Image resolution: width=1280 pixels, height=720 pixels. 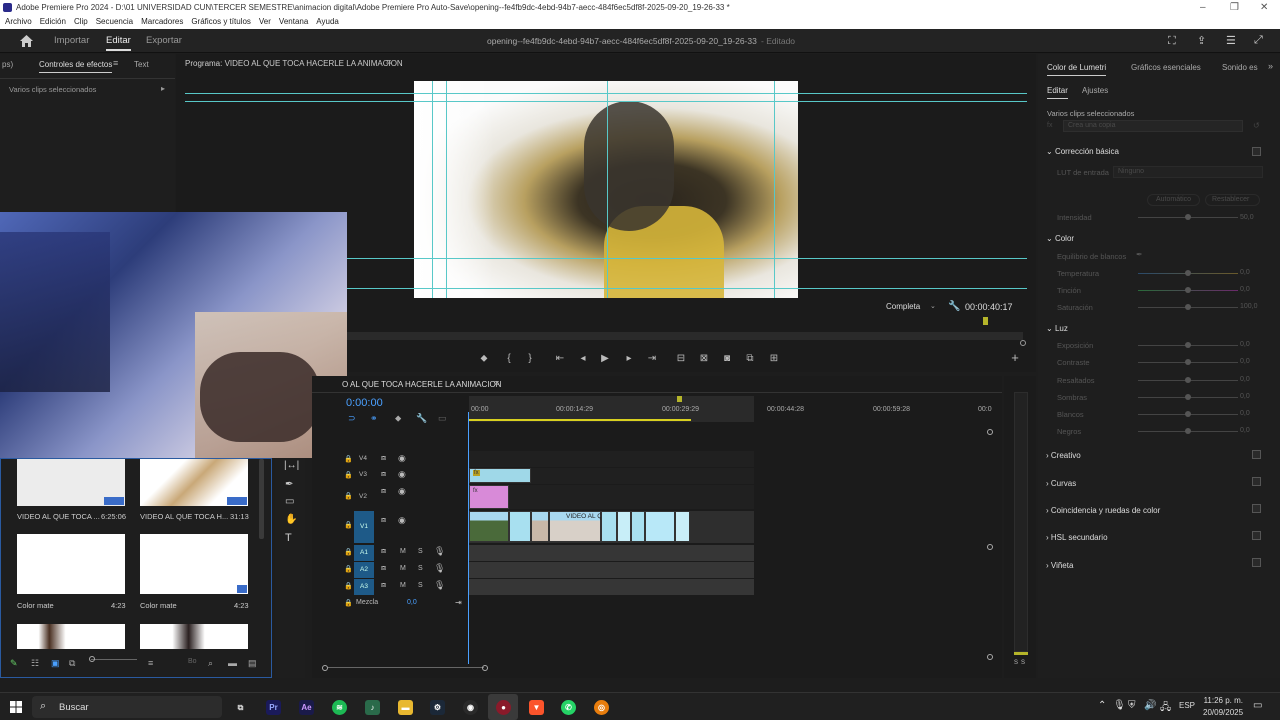 What do you see at coordinates (327, 22) in the screenshot?
I see `menu-ayuda: Ayuda` at bounding box center [327, 22].